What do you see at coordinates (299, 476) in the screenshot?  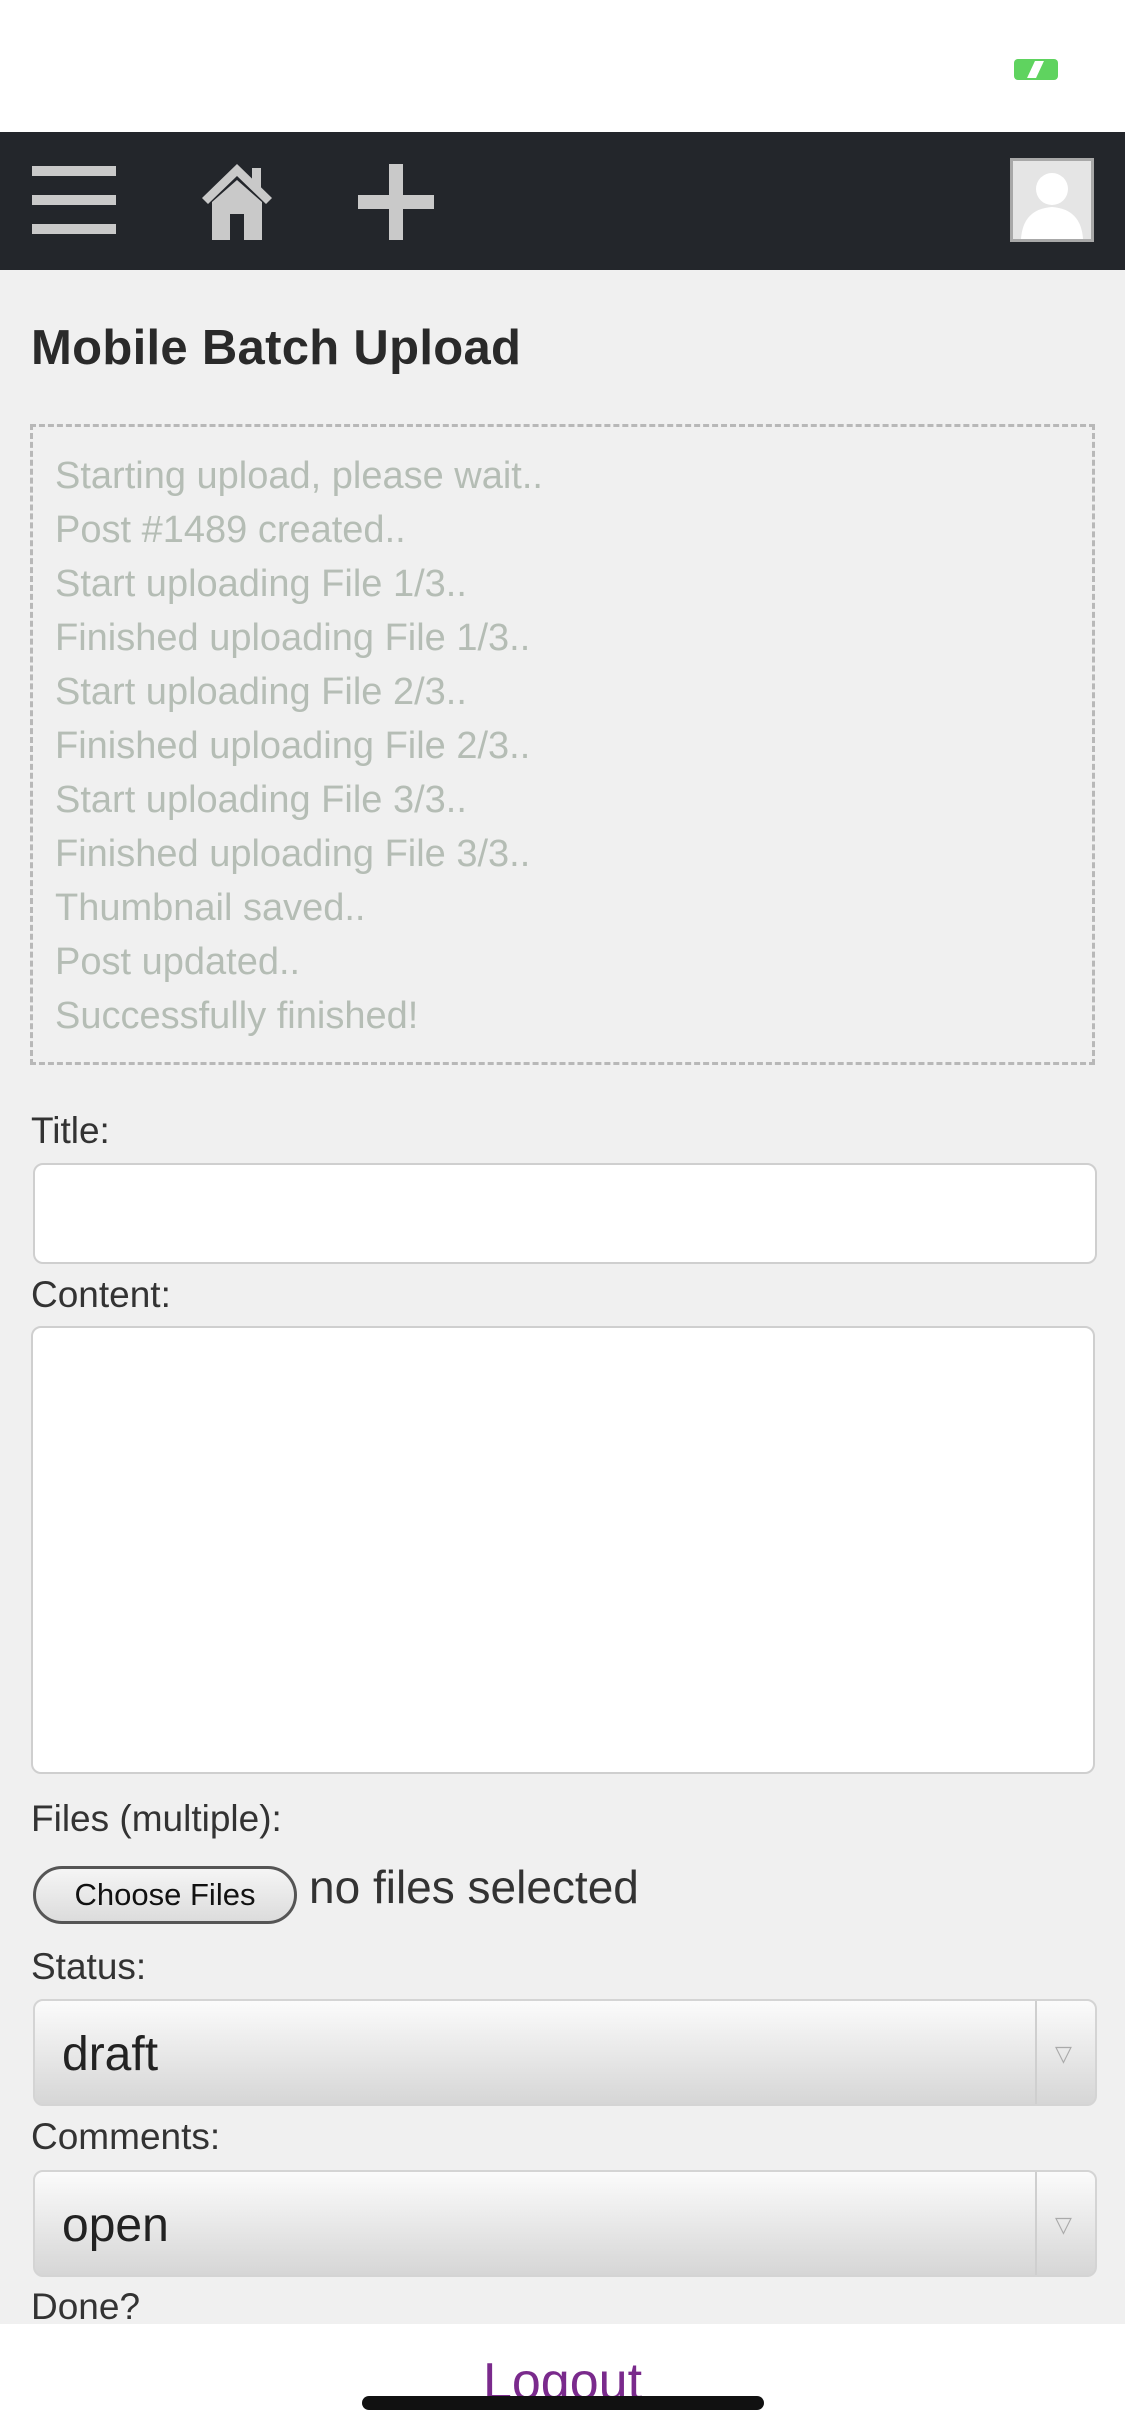 I see `log-line: Starting upload, please wait..` at bounding box center [299, 476].